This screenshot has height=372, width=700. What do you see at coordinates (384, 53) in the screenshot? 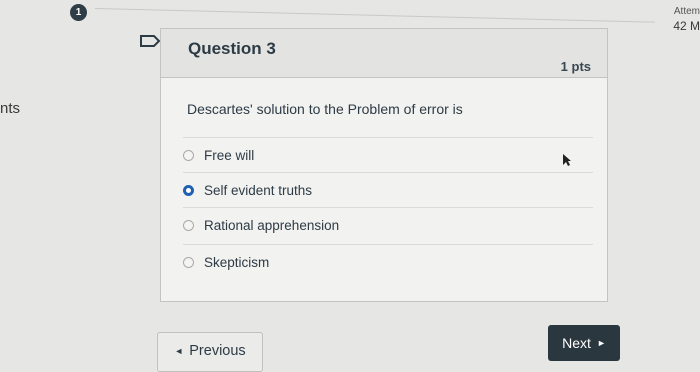
I see `question-header: Question 3 1 pts` at bounding box center [384, 53].